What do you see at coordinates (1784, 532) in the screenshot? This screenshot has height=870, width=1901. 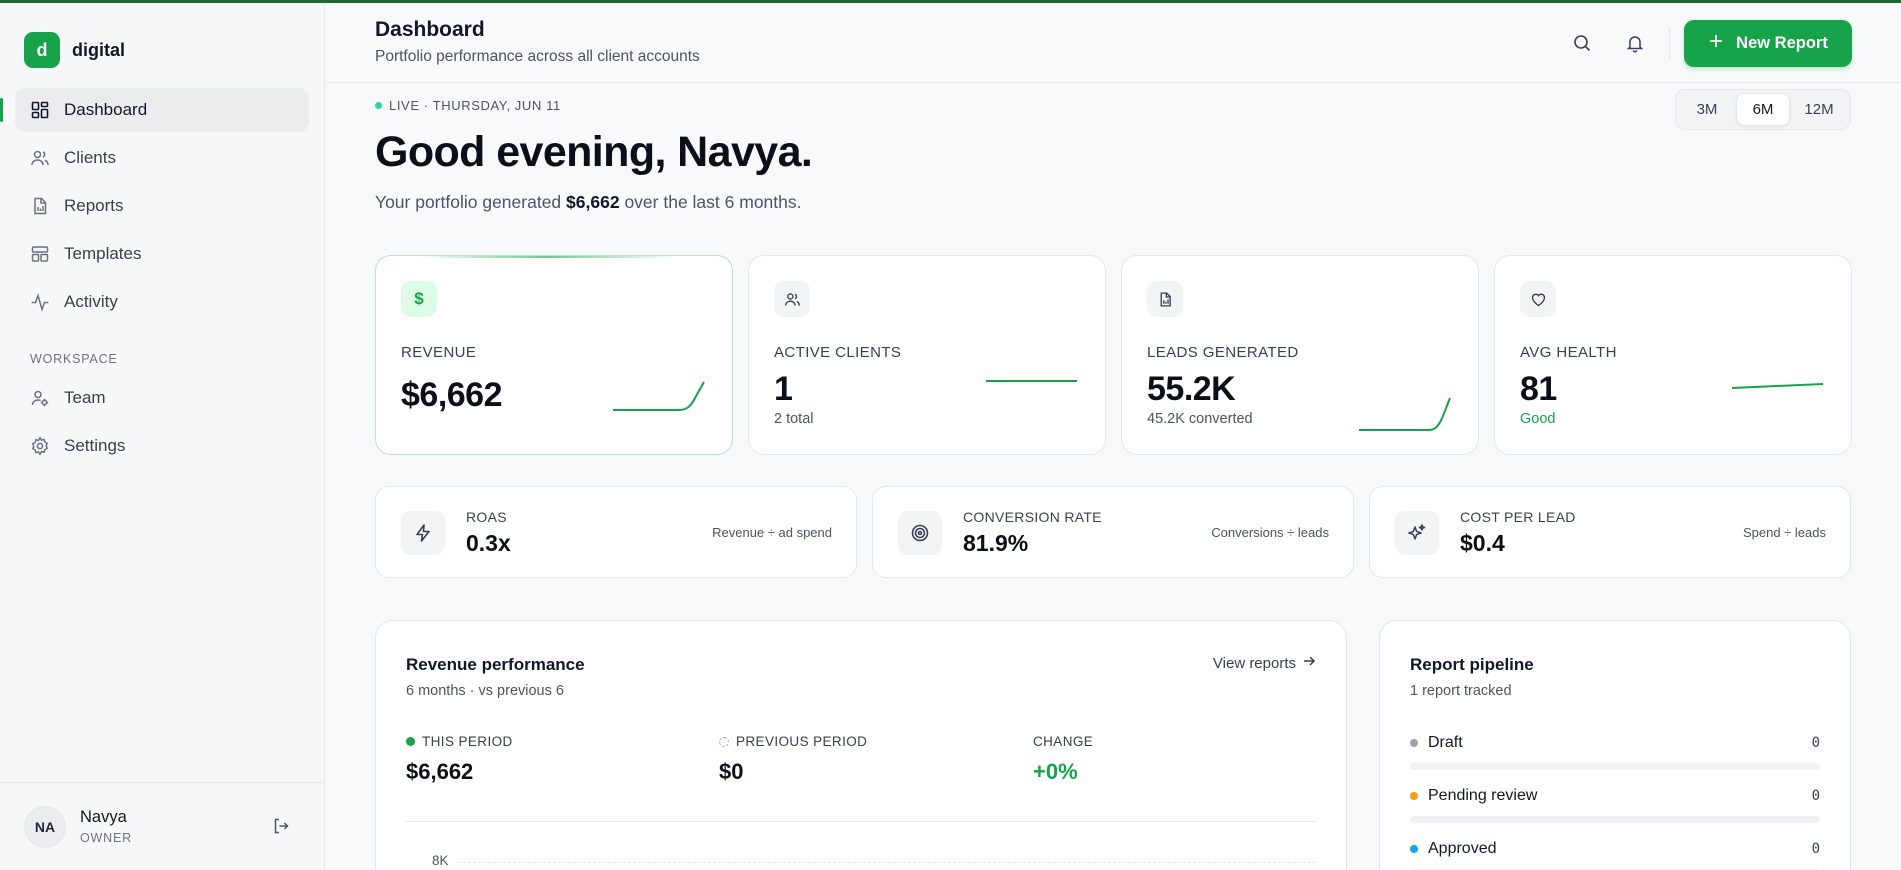 I see `metric-note: Spend ÷ leads` at bounding box center [1784, 532].